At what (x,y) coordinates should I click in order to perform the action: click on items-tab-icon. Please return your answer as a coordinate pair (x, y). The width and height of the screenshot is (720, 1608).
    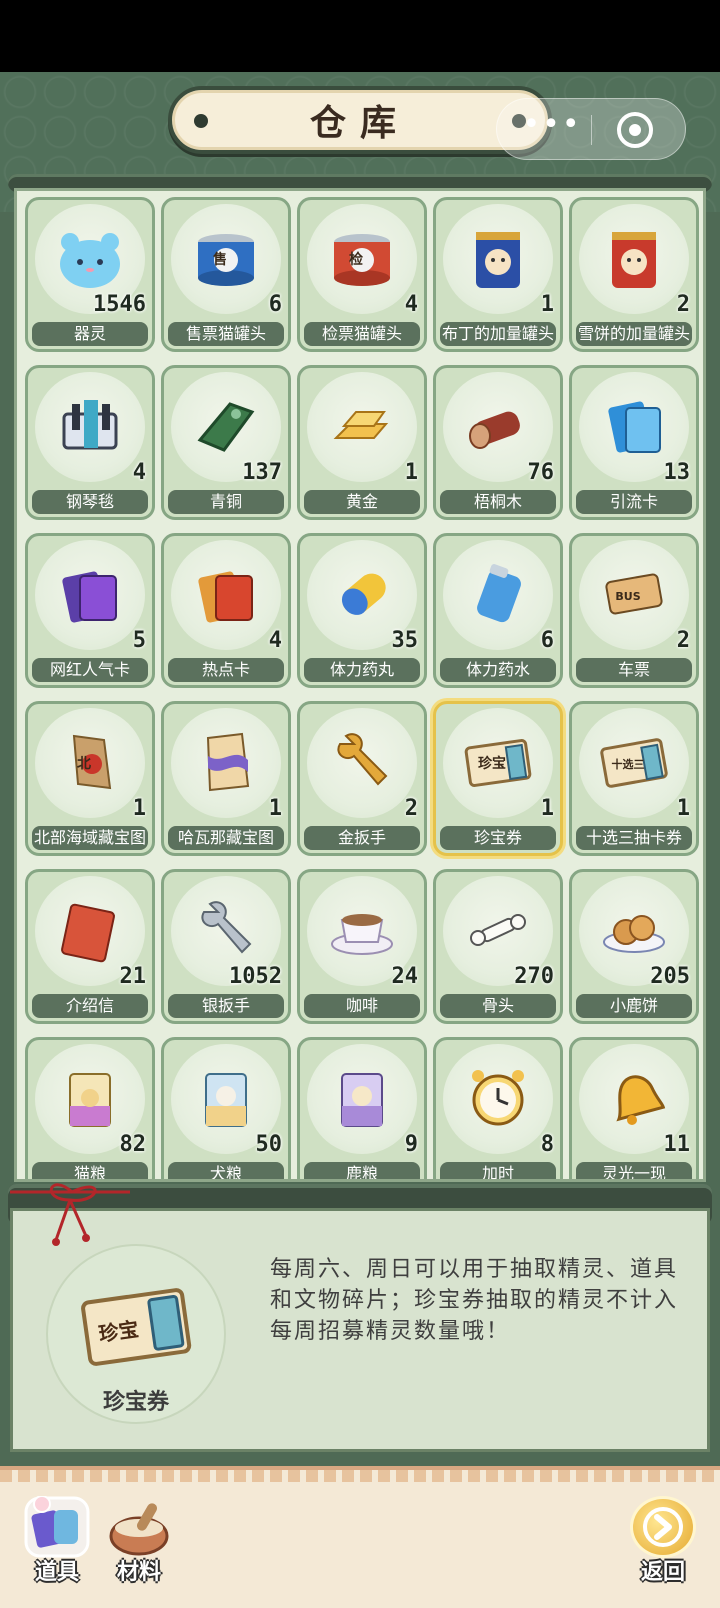
    Looking at the image, I should click on (57, 1527).